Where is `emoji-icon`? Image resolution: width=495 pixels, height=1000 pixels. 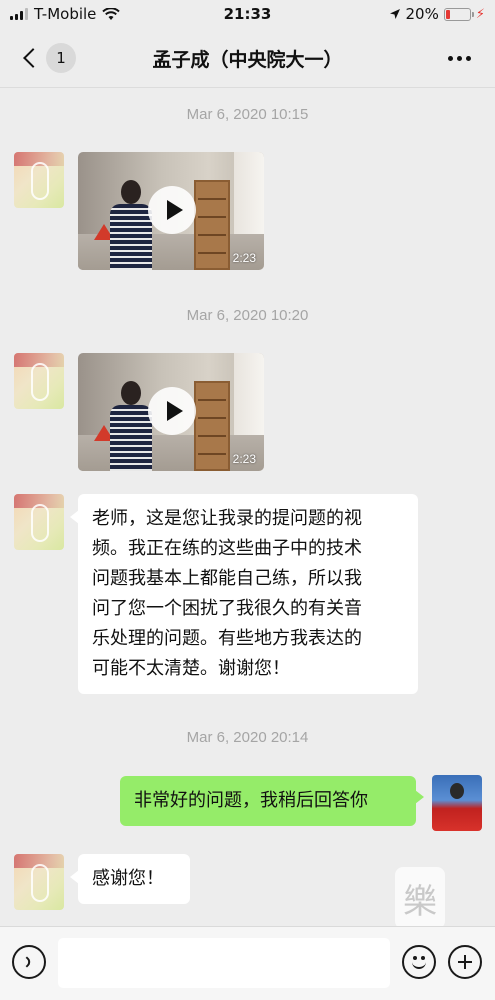
emoji-icon is located at coordinates (419, 962).